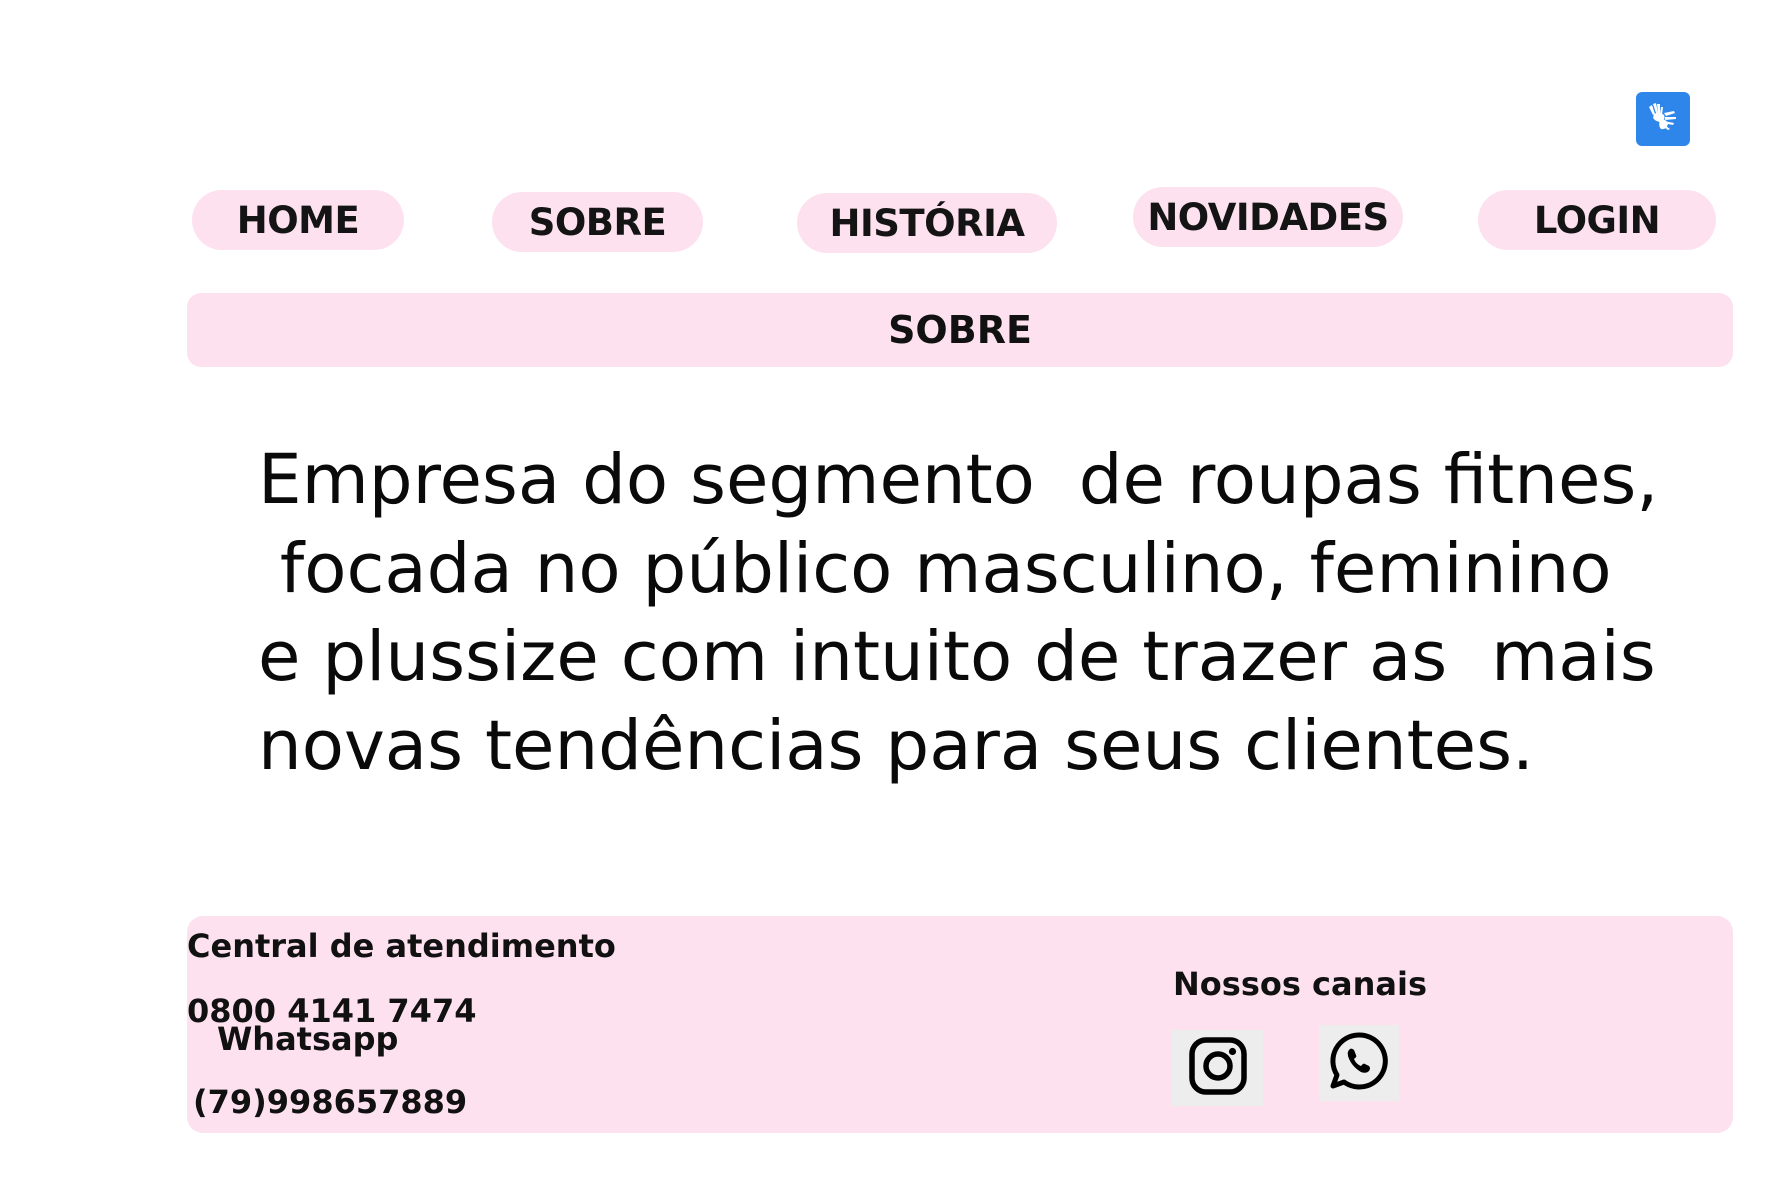 This screenshot has height=1202, width=1786. I want to click on nav-novidades-button: NOVIDADES, so click(1268, 217).